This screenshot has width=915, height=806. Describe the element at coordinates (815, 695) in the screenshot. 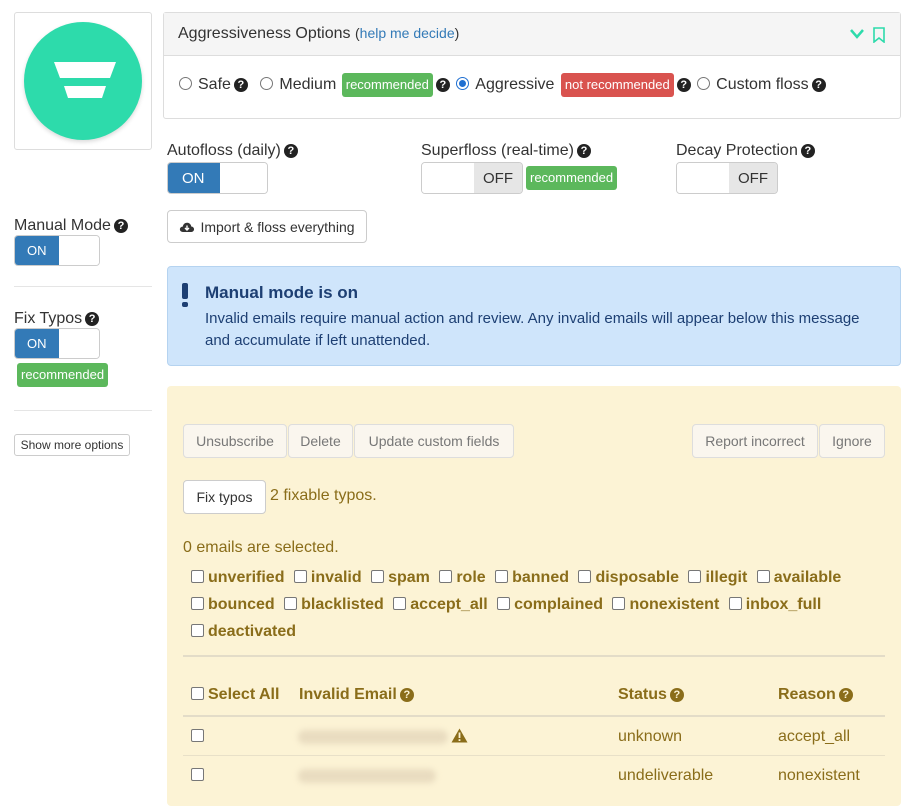

I see `col-reason: Reason?` at that location.